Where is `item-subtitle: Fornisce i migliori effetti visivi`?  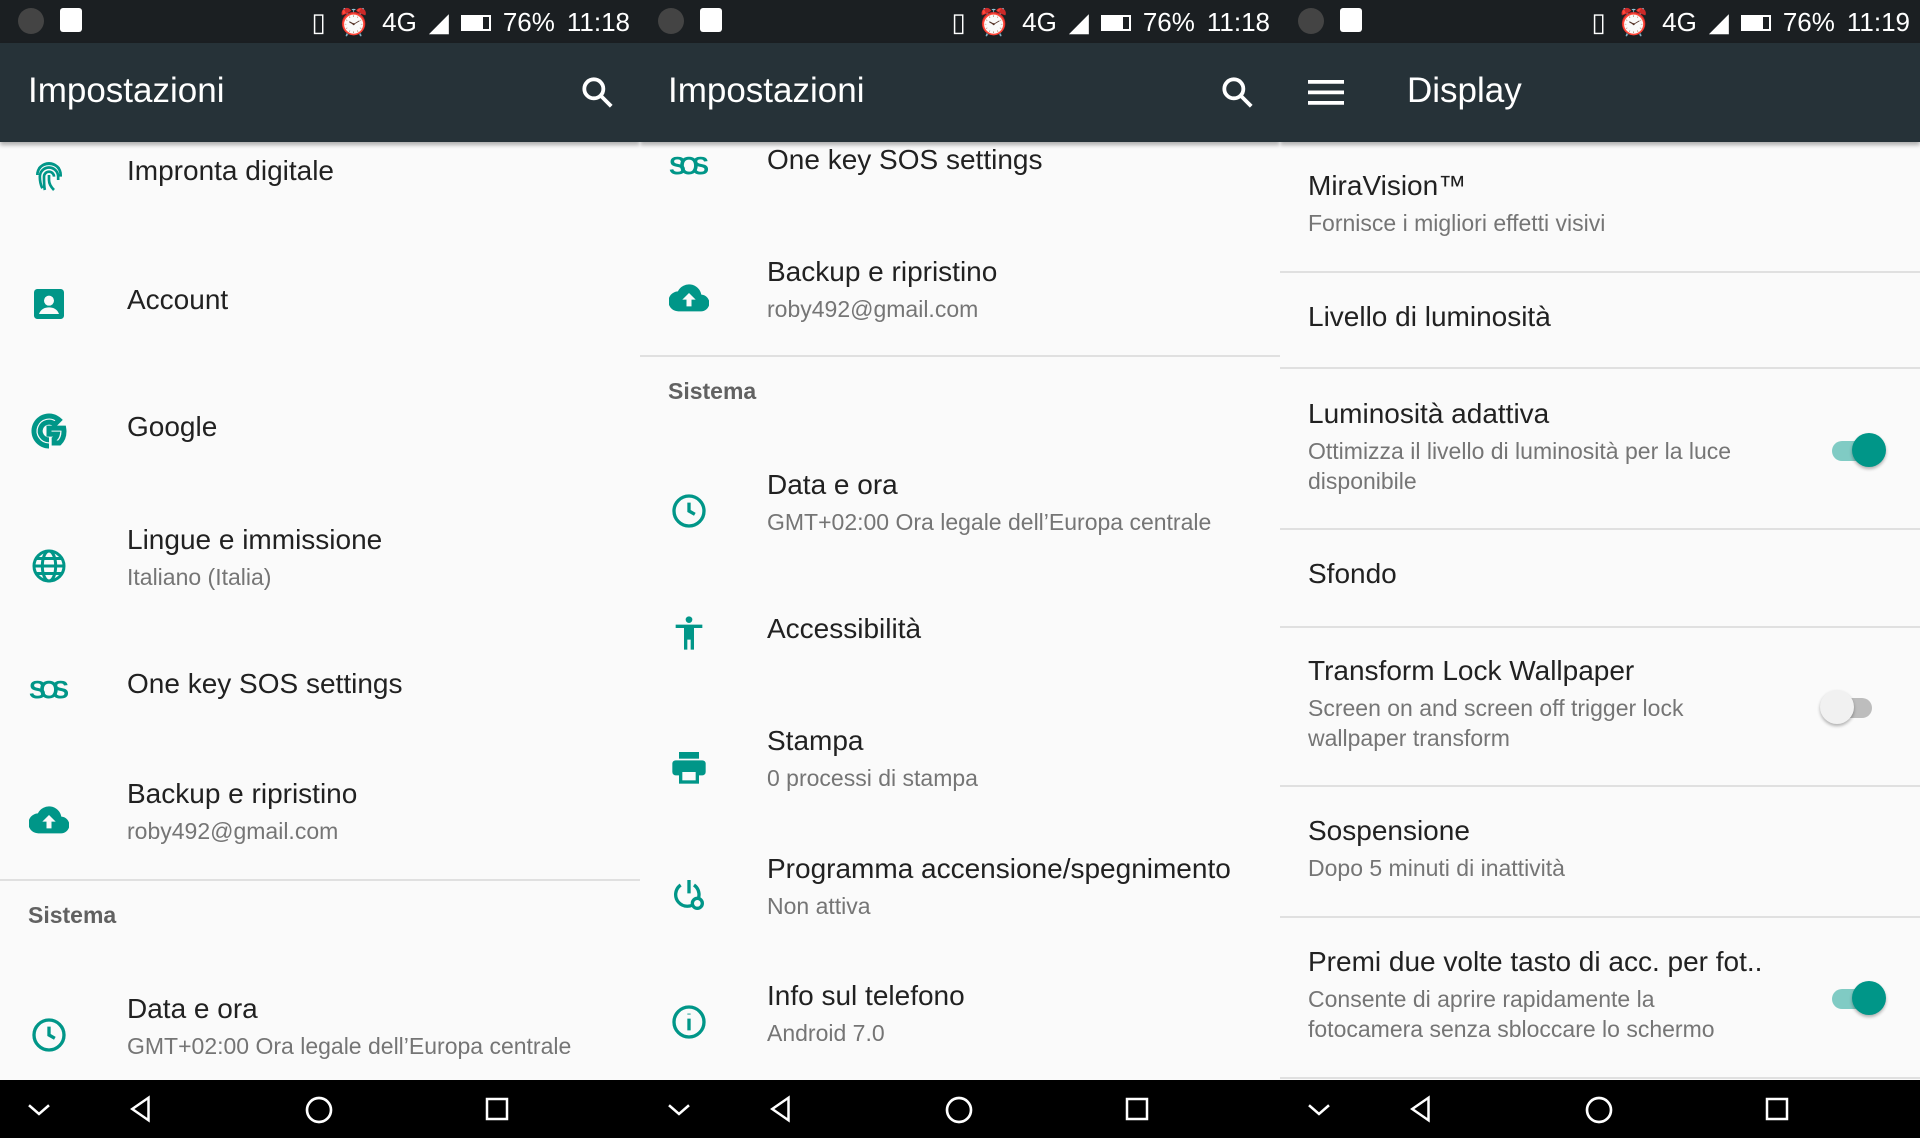 item-subtitle: Fornisce i migliori effetti visivi is located at coordinates (1457, 223).